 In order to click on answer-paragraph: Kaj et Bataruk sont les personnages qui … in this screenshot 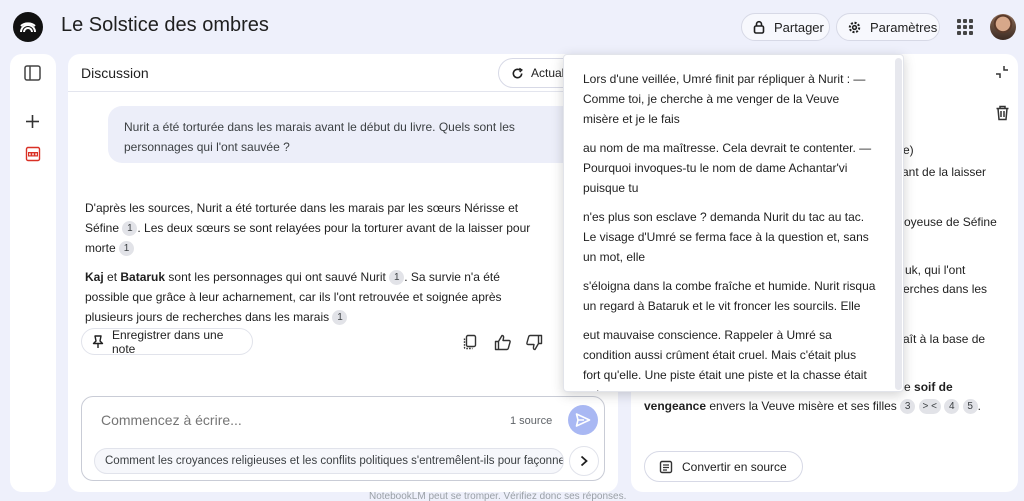, I will do `click(315, 297)`.